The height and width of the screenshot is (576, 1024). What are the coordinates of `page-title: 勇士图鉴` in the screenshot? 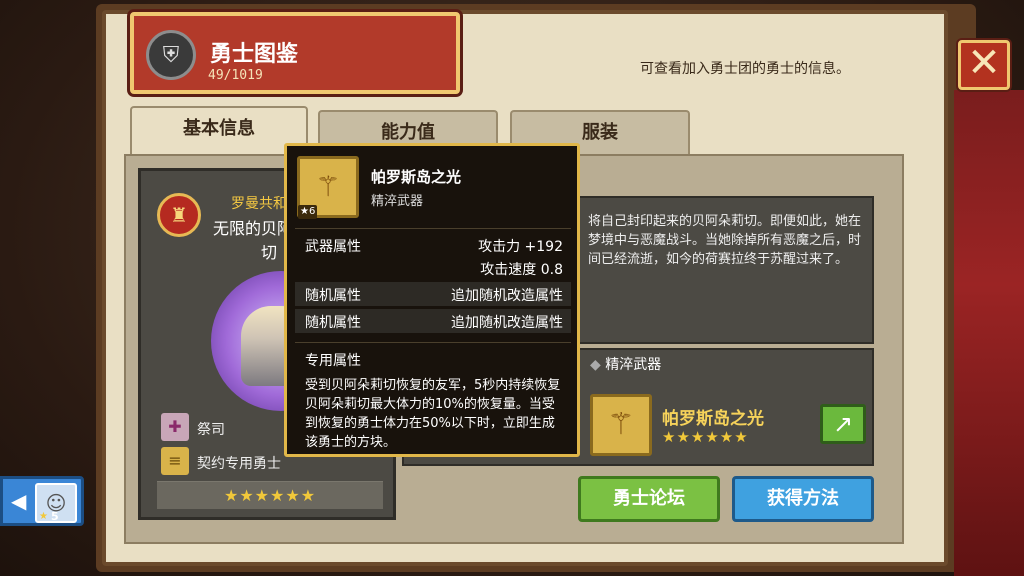 It's located at (254, 54).